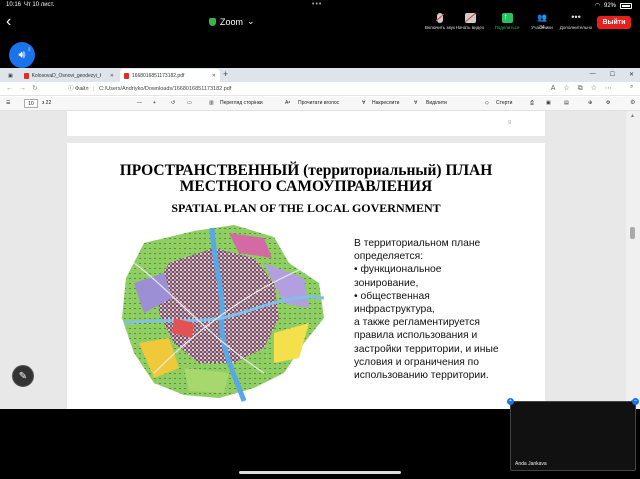 This screenshot has width=640, height=479. Describe the element at coordinates (632, 233) in the screenshot. I see `scroll-thumb` at that location.